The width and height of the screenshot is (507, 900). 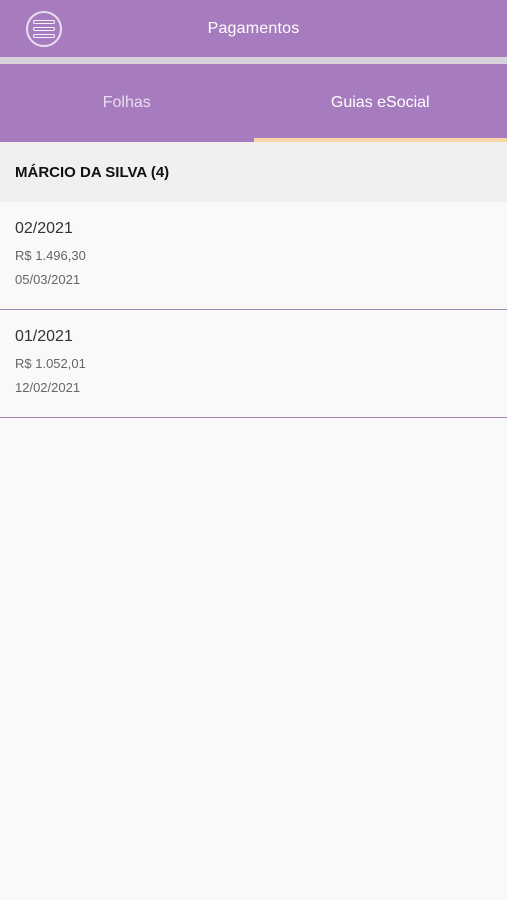 What do you see at coordinates (92, 172) in the screenshot?
I see `group-title: MÁRCIO DA SILVA (4)` at bounding box center [92, 172].